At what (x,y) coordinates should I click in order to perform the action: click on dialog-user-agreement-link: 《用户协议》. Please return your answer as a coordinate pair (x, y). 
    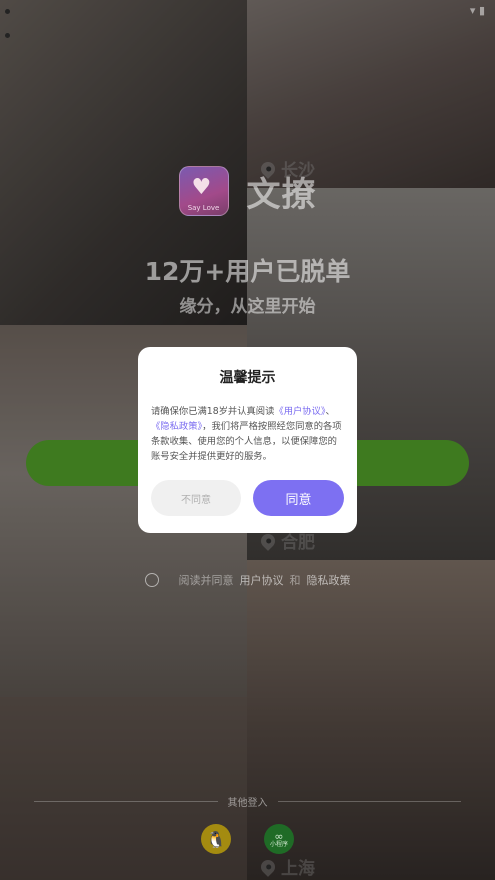
    Looking at the image, I should click on (299, 411).